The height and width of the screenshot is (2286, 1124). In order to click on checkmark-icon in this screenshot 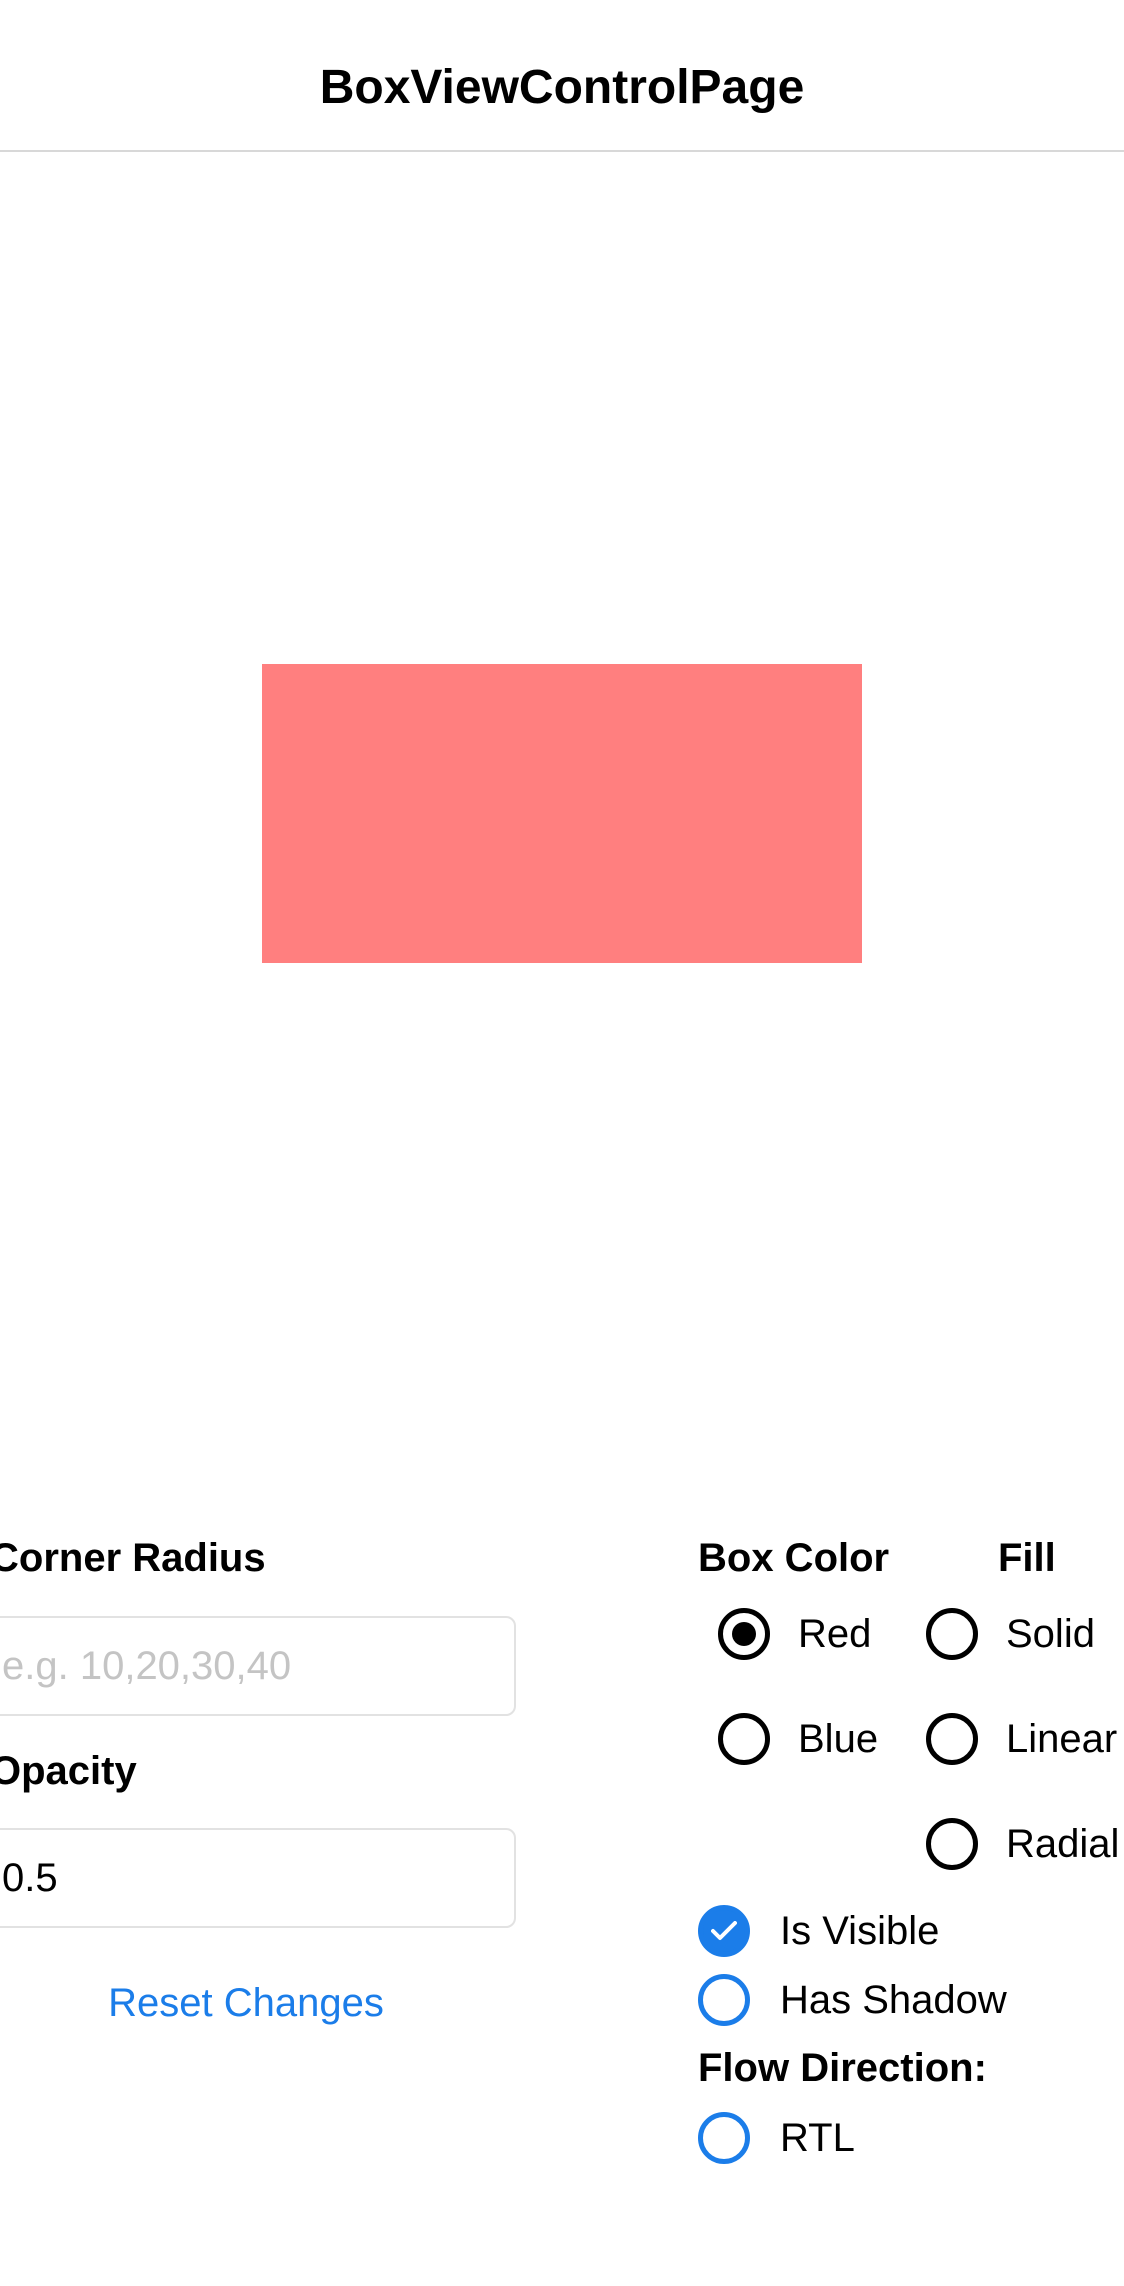, I will do `click(724, 1930)`.